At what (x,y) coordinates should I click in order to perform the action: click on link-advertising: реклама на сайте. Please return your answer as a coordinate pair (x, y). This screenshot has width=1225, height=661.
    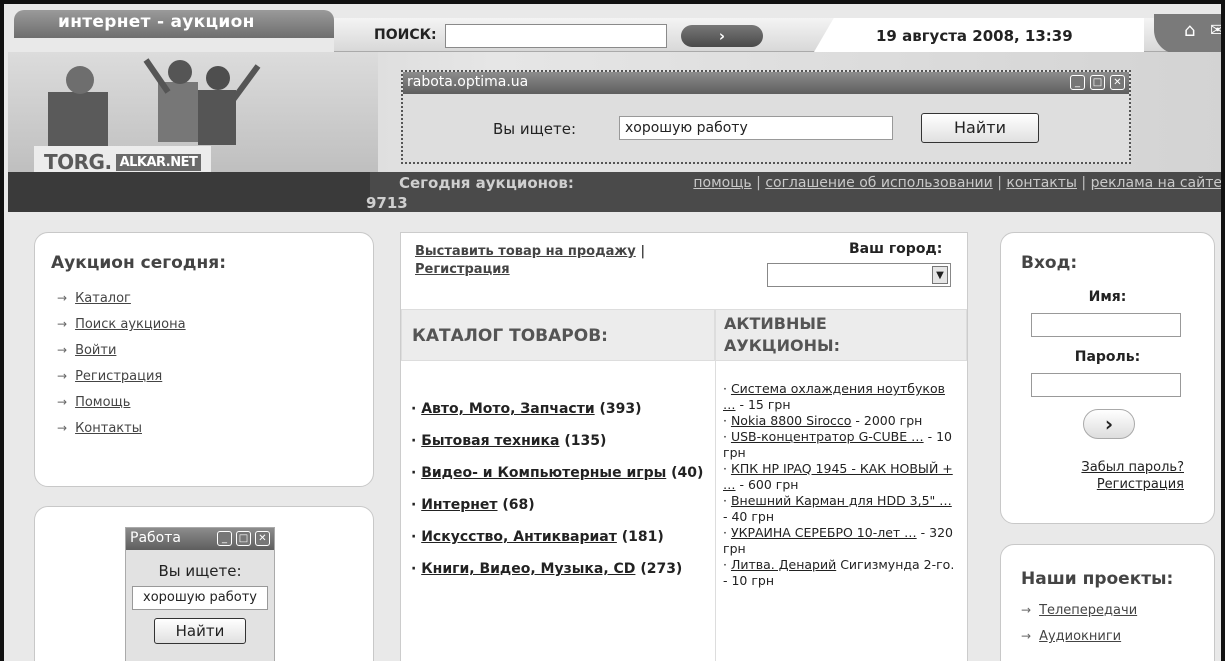
    Looking at the image, I should click on (1156, 183).